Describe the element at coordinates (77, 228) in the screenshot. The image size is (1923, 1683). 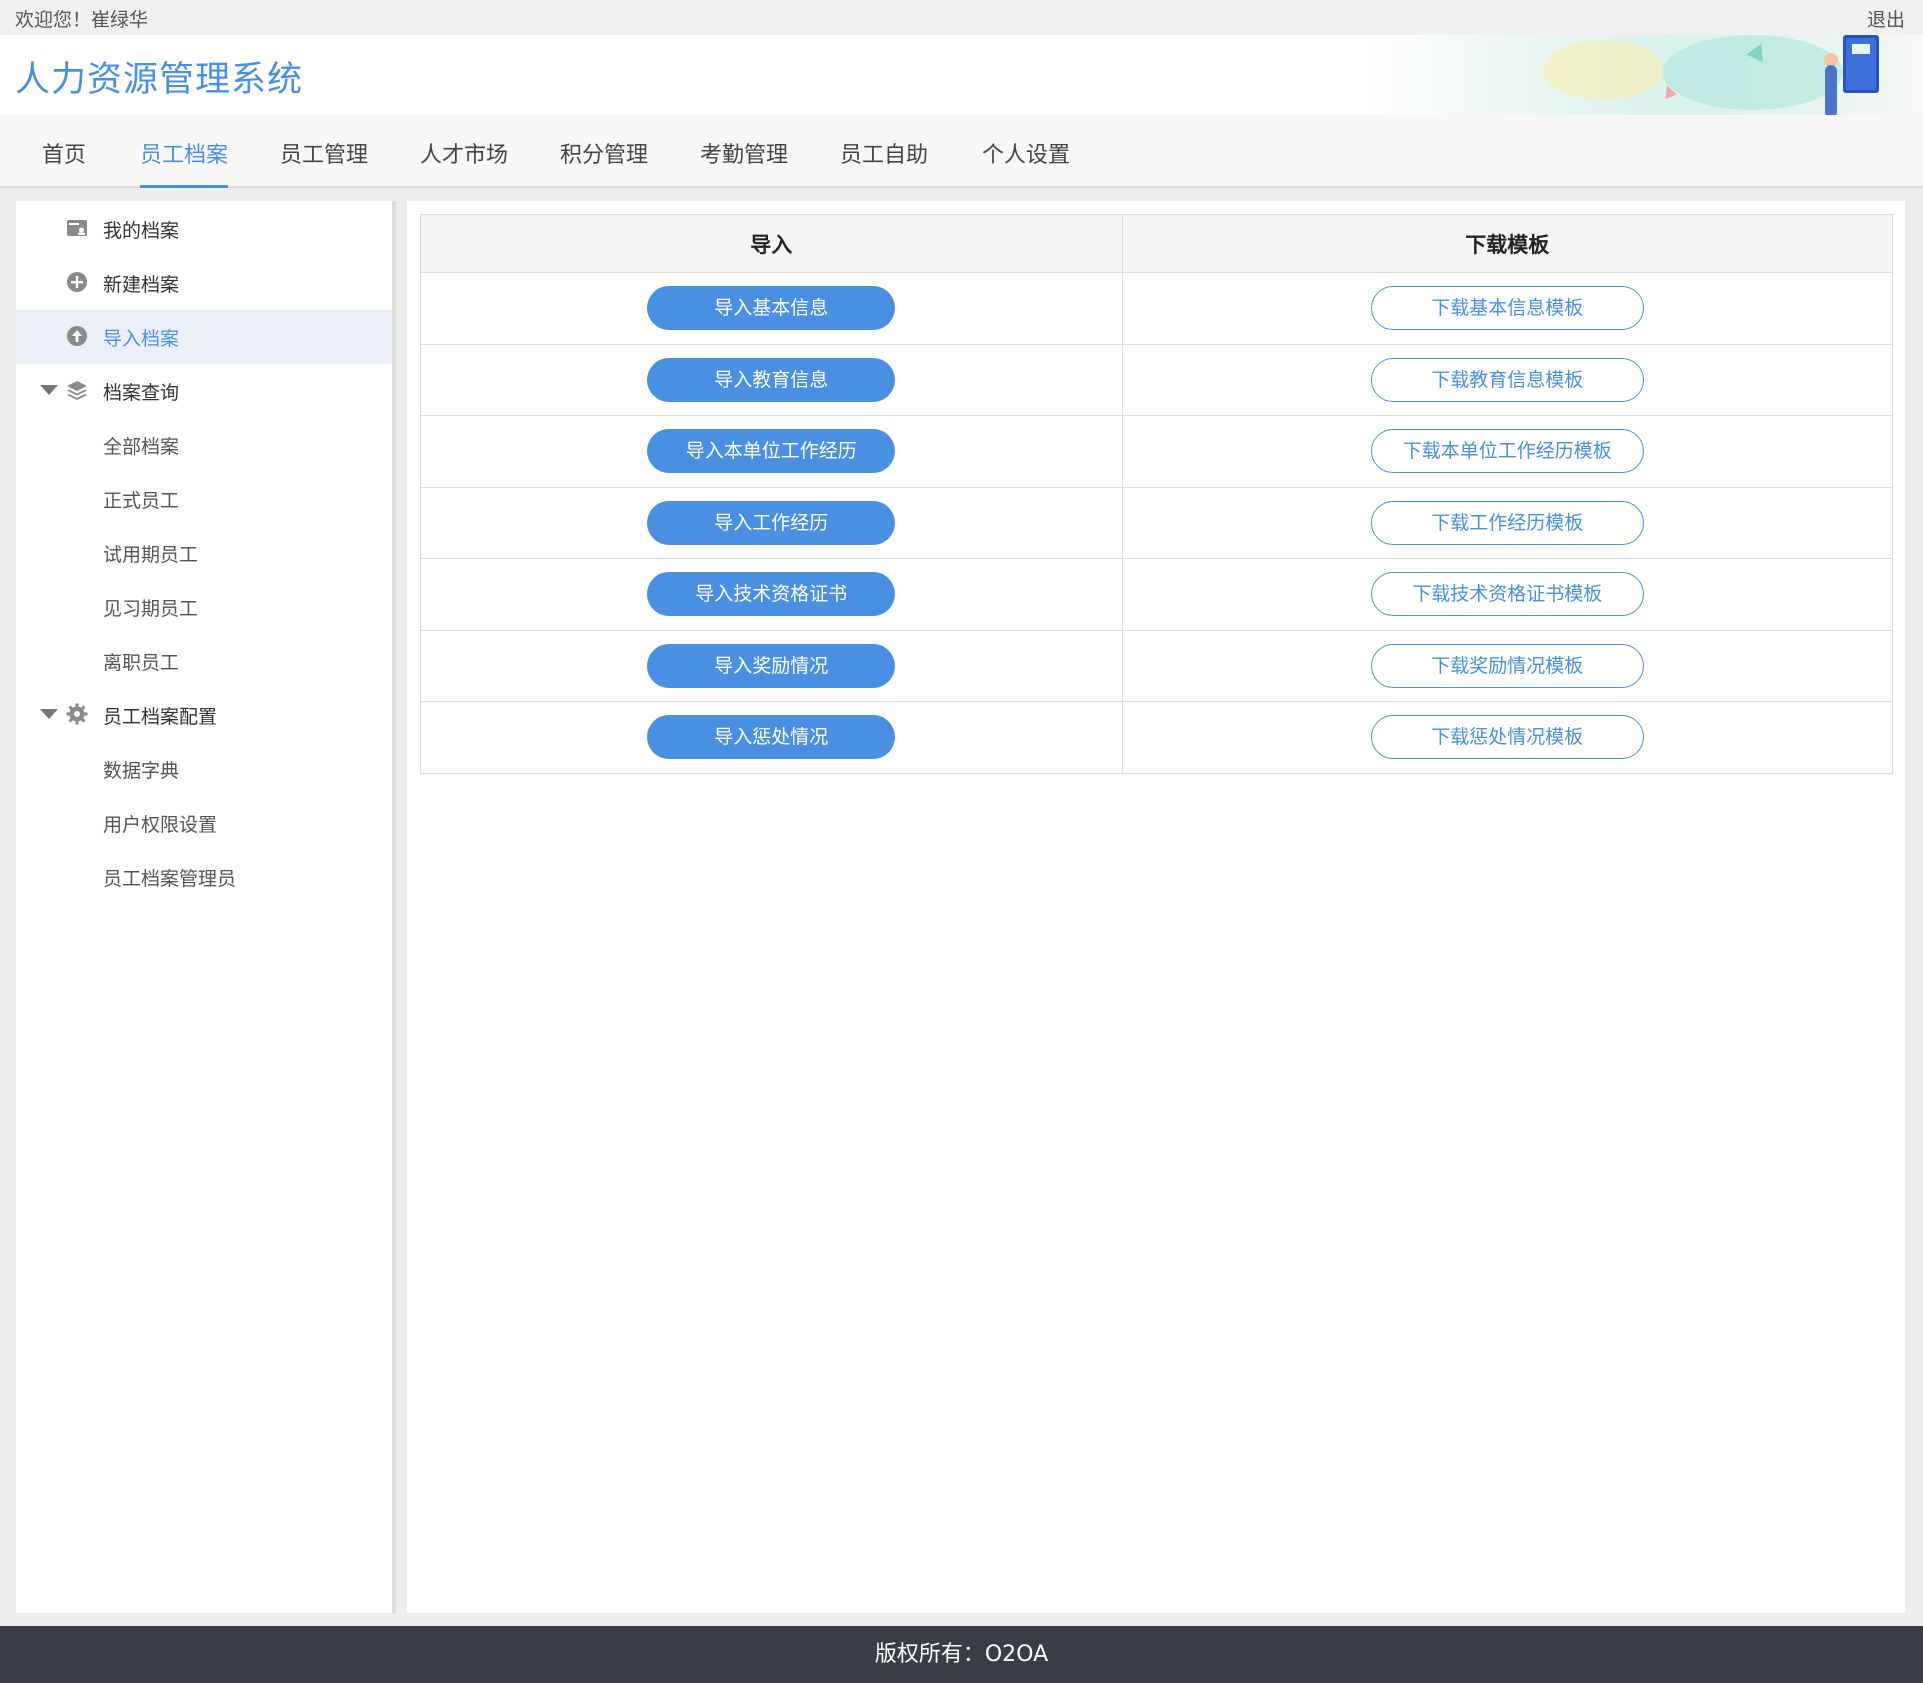
I see `archive-card-icon` at that location.